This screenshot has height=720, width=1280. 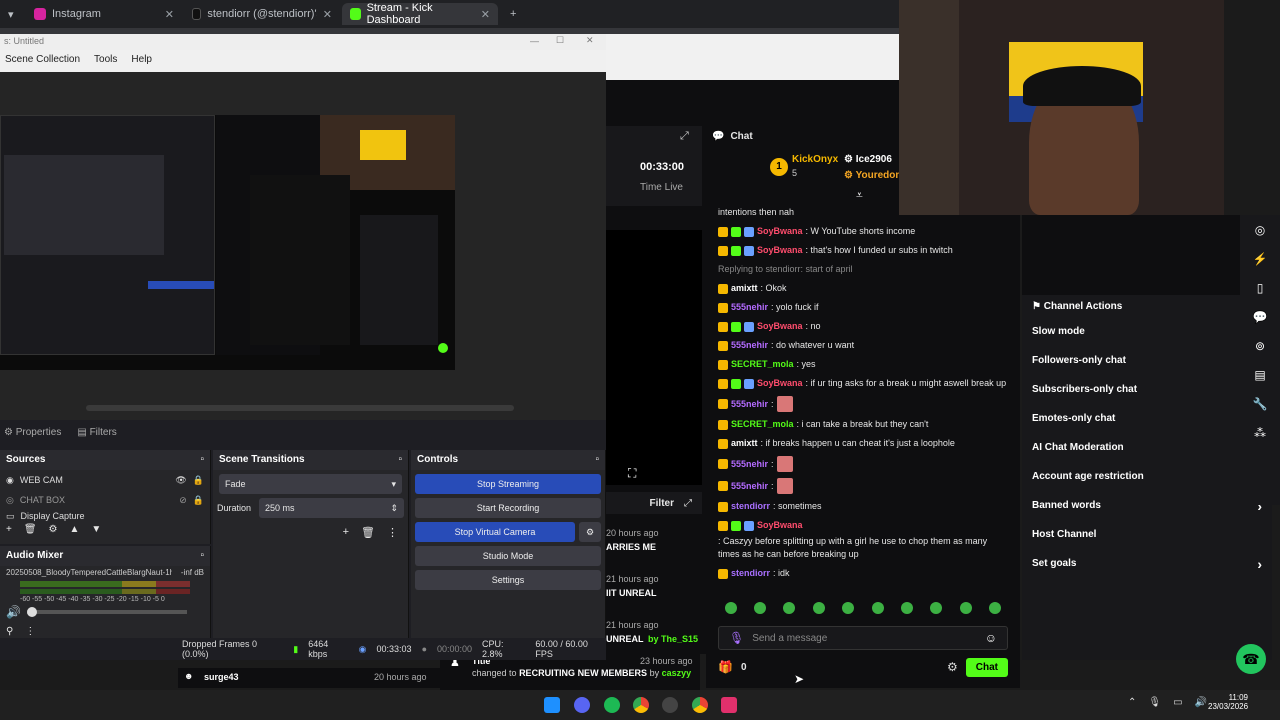 I want to click on chat-input: 🎙 Send a message ☺, so click(x=863, y=638).